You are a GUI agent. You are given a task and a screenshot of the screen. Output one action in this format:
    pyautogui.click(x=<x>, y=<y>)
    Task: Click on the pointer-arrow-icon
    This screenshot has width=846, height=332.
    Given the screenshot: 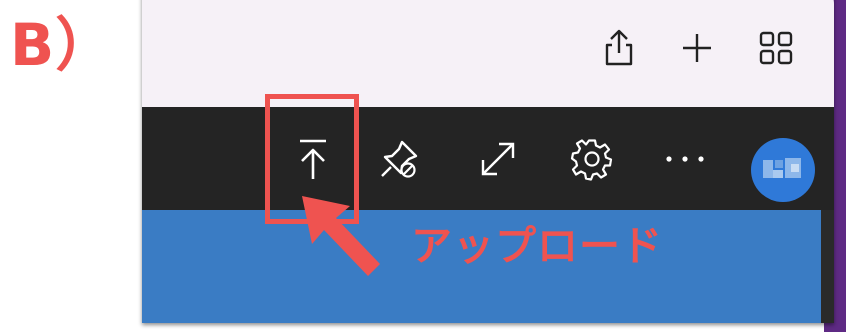 What is the action you would take?
    pyautogui.click(x=341, y=236)
    